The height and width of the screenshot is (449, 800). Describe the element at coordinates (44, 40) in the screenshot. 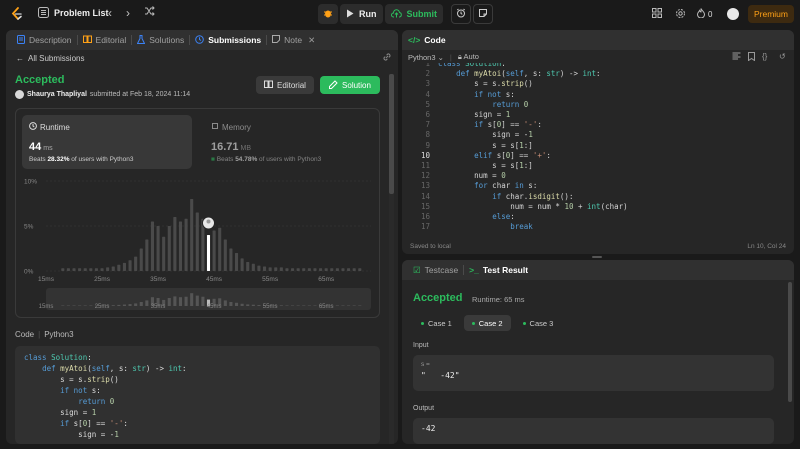

I see `tab-description: Description` at that location.